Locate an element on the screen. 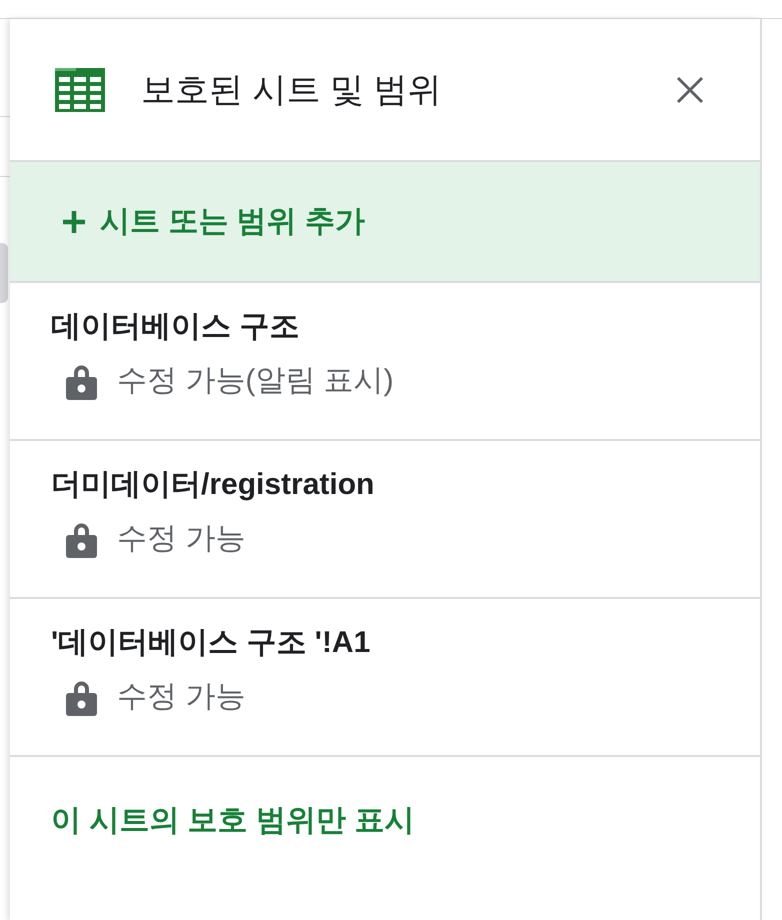  range-name: '데이터베이스 구조 '!A1 is located at coordinates (210, 643).